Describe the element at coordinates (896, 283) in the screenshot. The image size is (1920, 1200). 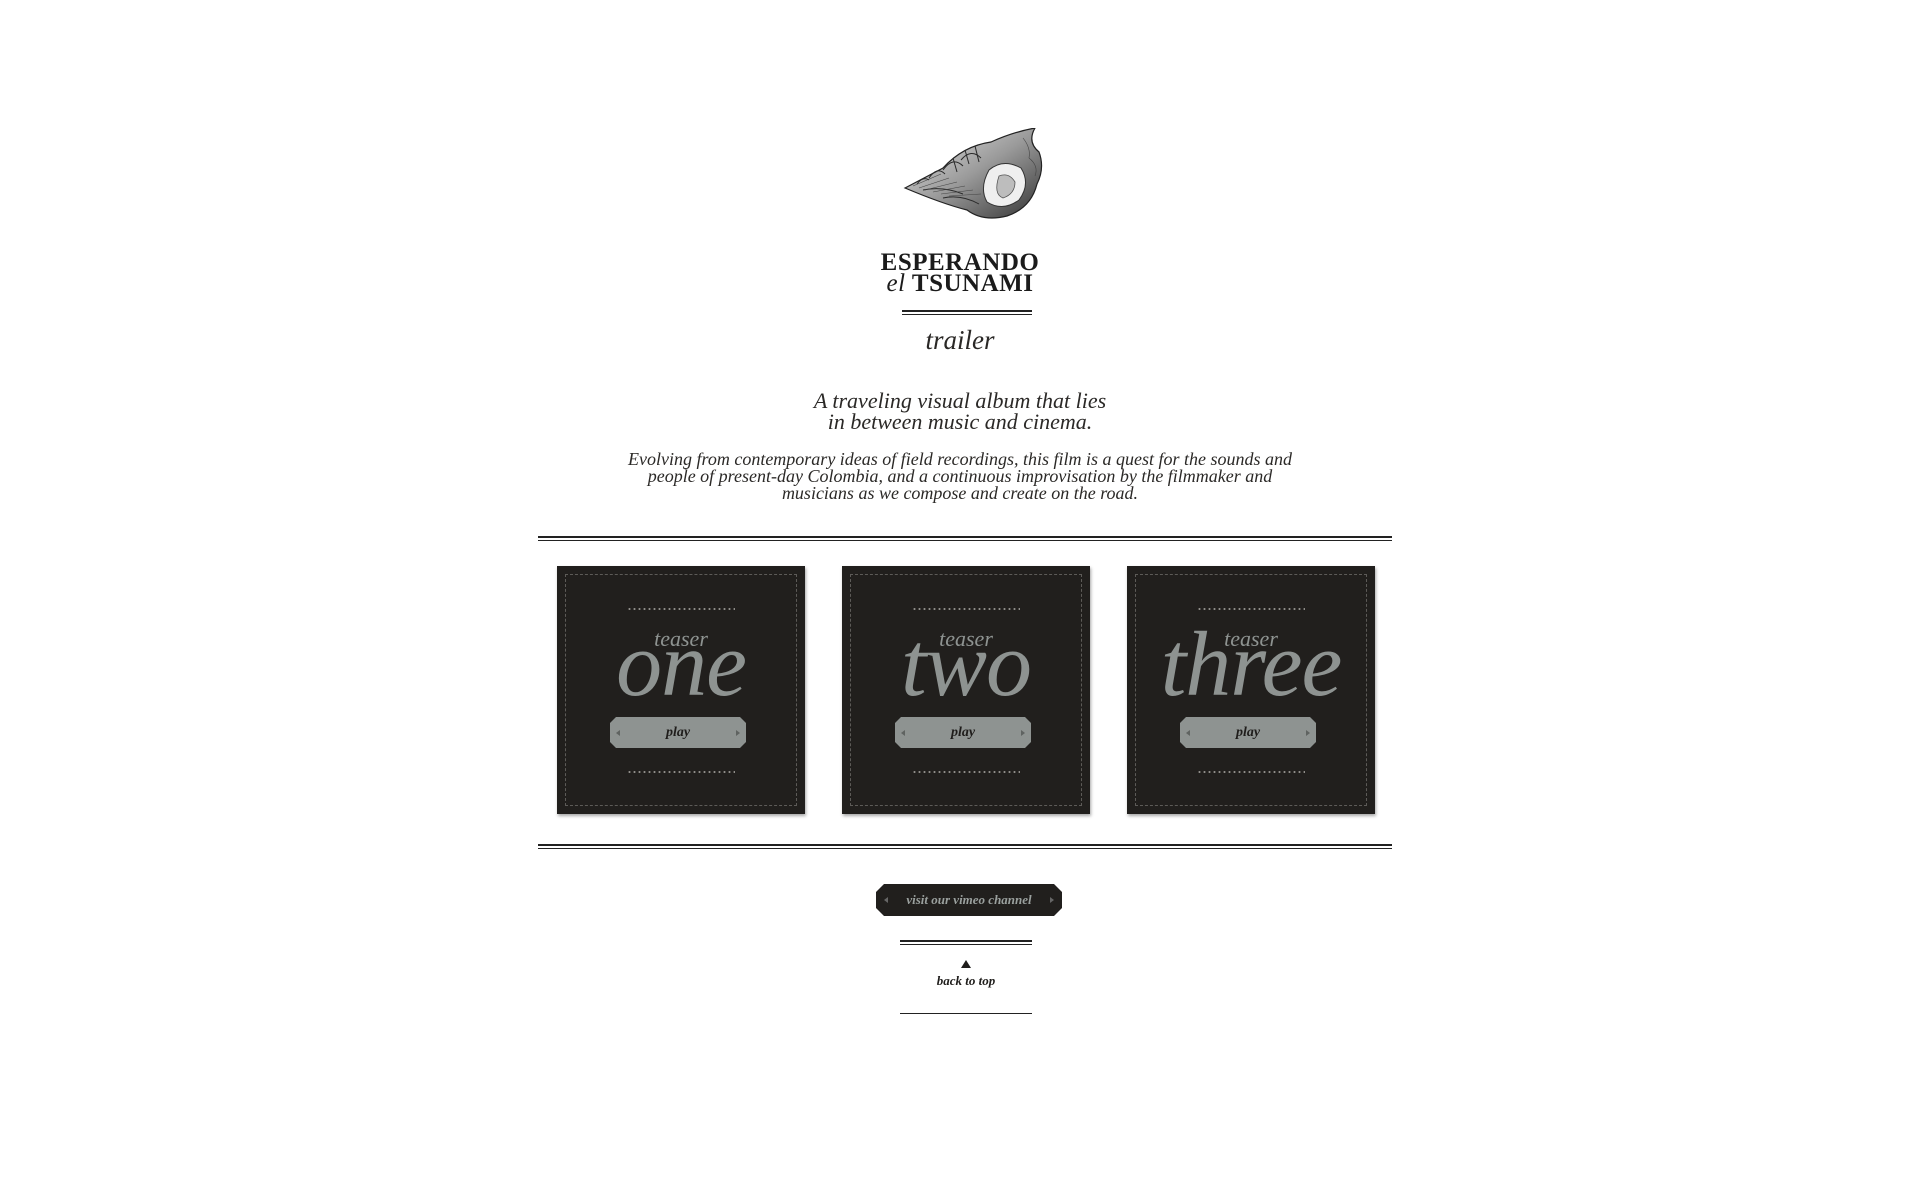
I see `site-title-el: el` at that location.